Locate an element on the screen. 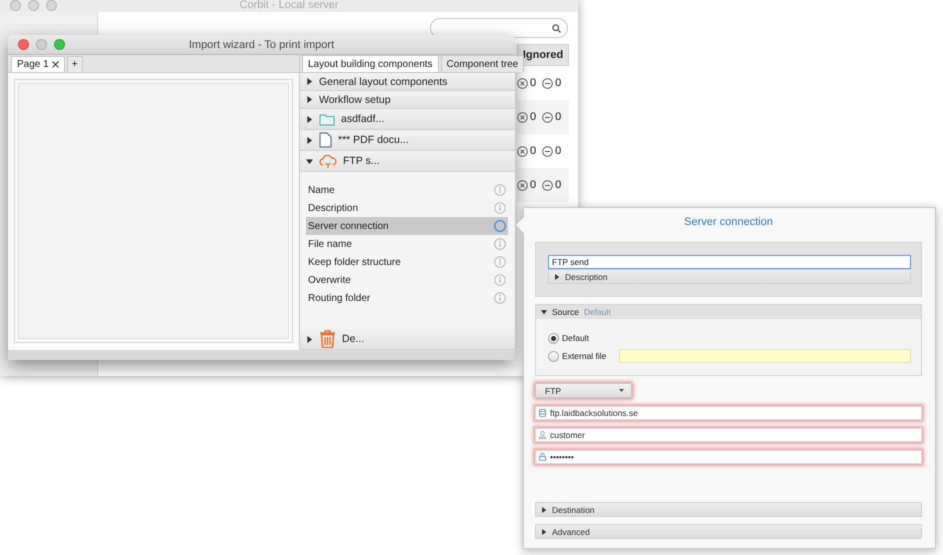 This screenshot has height=555, width=943. input-field: •••••••• is located at coordinates (728, 457).